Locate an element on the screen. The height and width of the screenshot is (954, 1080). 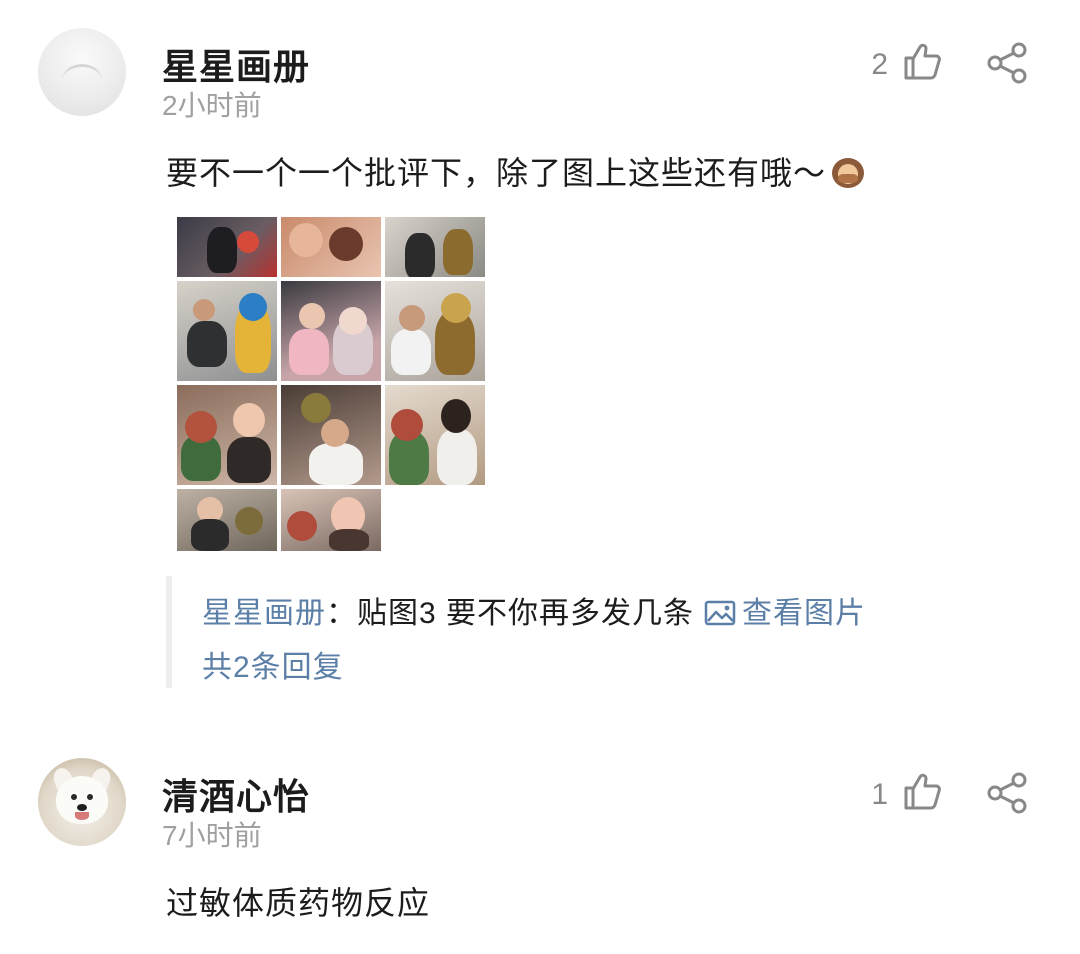
reply-preview: 星星画册：贴图3 要不你再多发几条 查看图片 共2条回复 is located at coordinates (547, 632).